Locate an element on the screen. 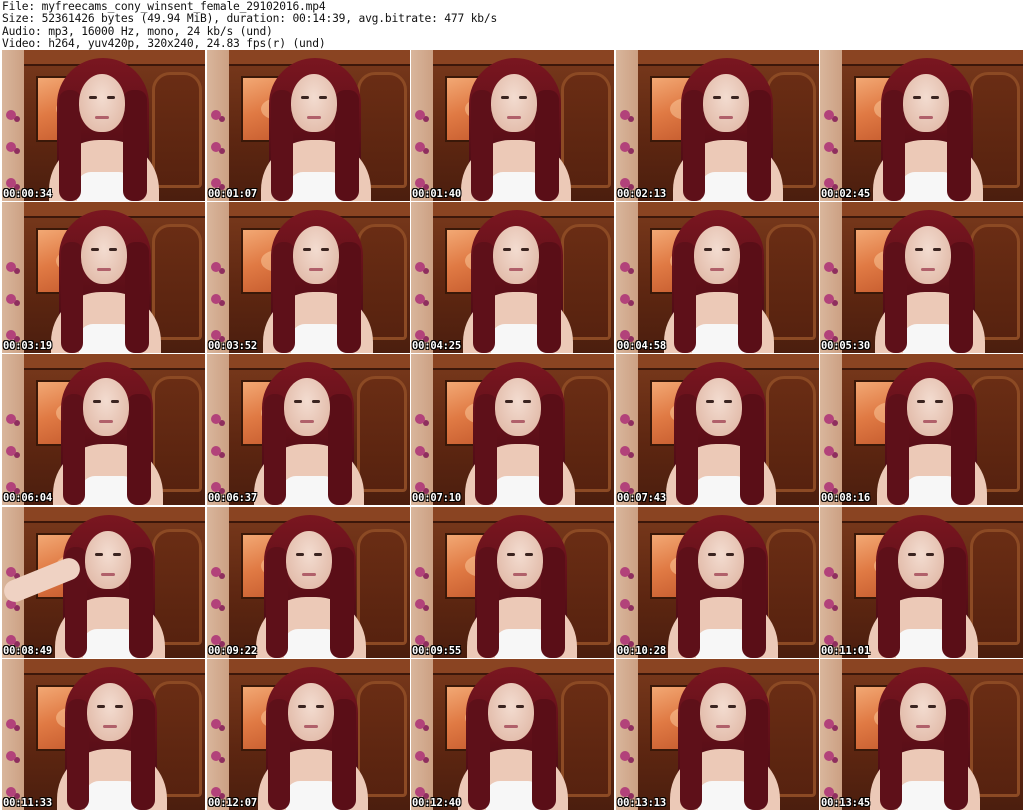 The width and height of the screenshot is (1024, 811). video-thumbnail: 00:13:13 is located at coordinates (717, 734).